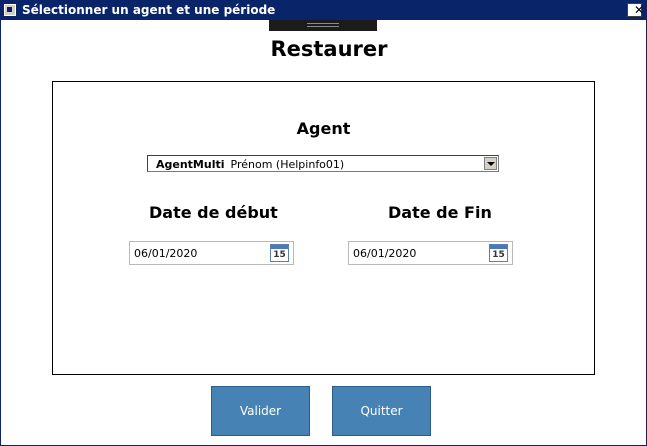  Describe the element at coordinates (329, 49) in the screenshot. I see `page-title: Restaurer` at that location.